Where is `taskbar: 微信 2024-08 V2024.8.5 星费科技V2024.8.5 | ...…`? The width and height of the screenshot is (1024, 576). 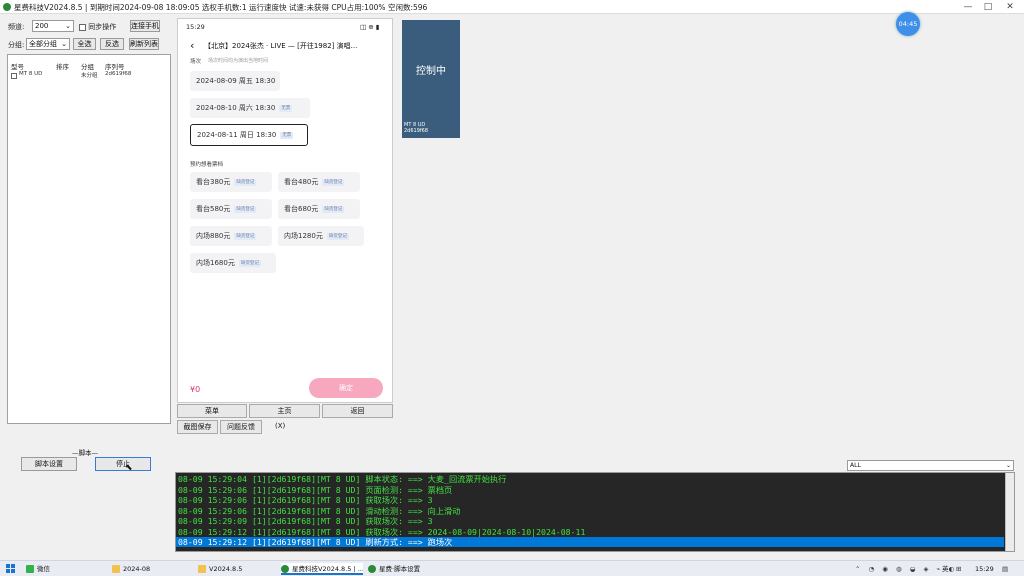
taskbar: 微信 2024-08 V2024.8.5 星费科技V2024.8.5 | ...… is located at coordinates (512, 568).